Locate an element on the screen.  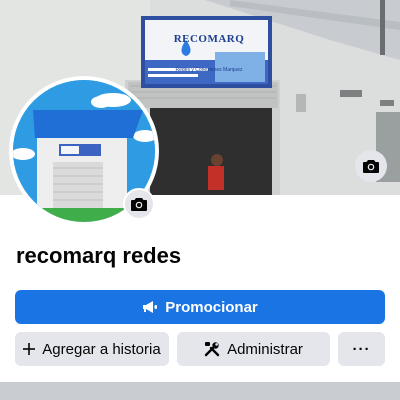
profile-name: recomarq redes is located at coordinates (99, 255).